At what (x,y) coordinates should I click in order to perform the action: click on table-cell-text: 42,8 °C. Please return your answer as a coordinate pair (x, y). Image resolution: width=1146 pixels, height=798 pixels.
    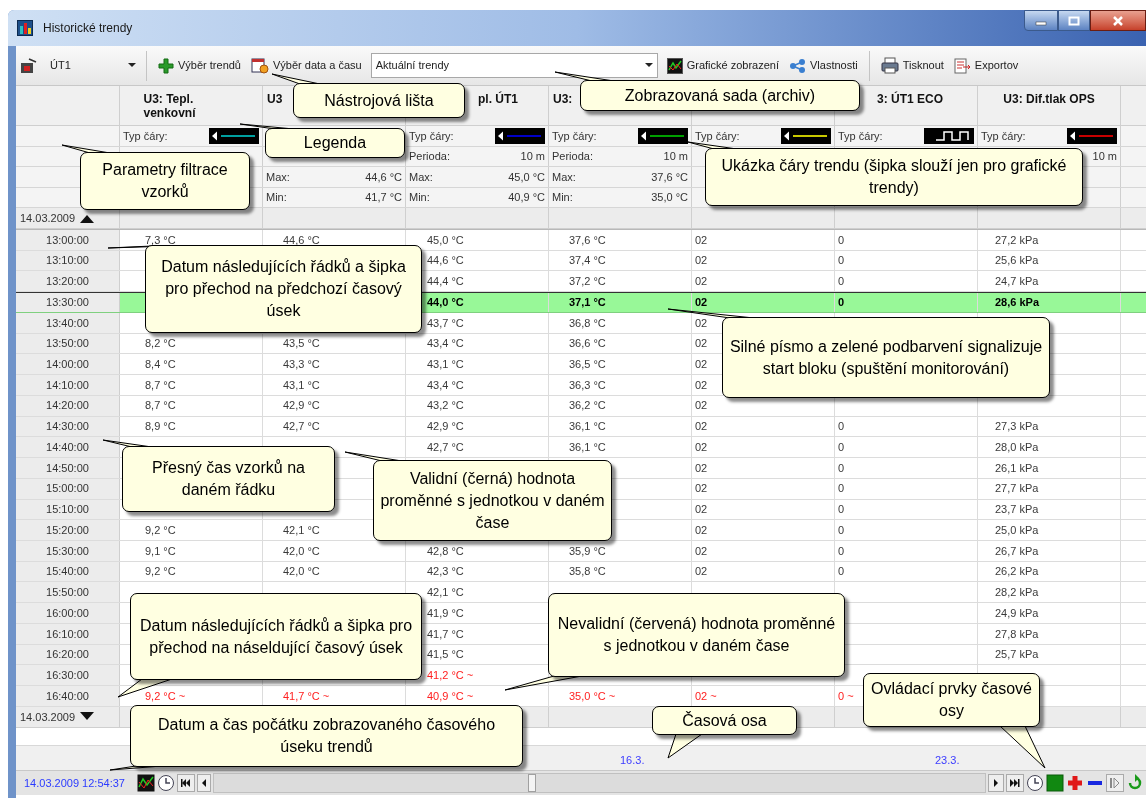
    Looking at the image, I should click on (445, 551).